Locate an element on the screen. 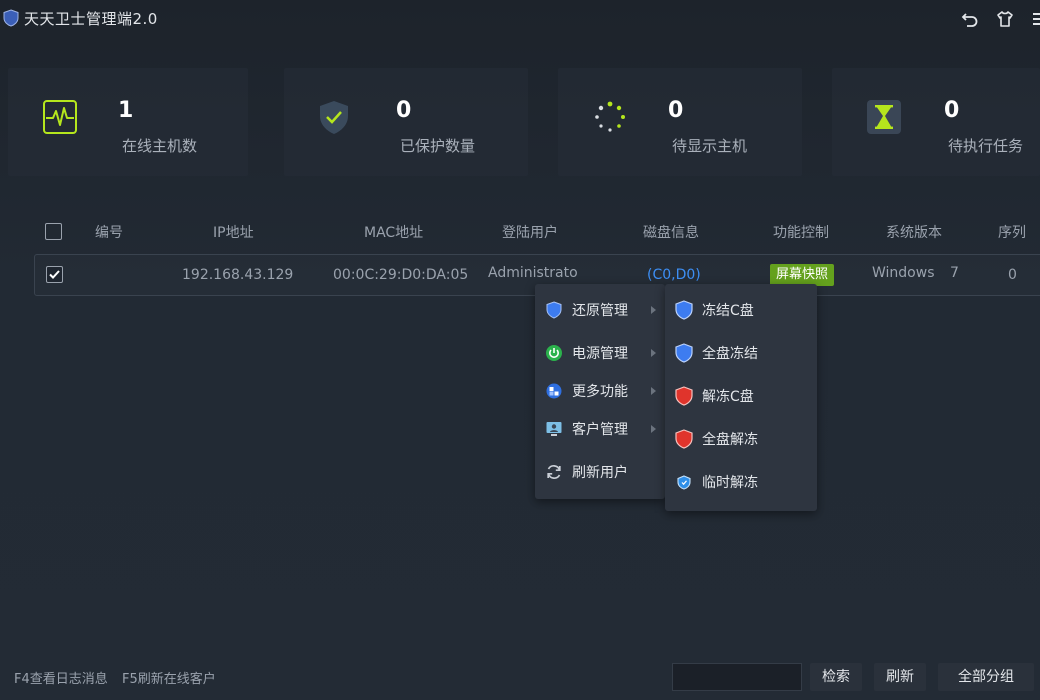 The width and height of the screenshot is (1040, 700). submenu-item-unfreeze-c: 解冻C盘 is located at coordinates (741, 396).